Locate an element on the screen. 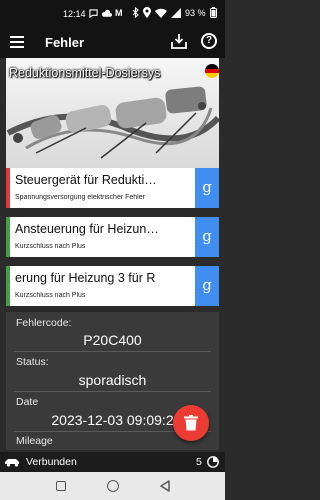  status-bar: 12:14 M 93 % is located at coordinates (112, 14).